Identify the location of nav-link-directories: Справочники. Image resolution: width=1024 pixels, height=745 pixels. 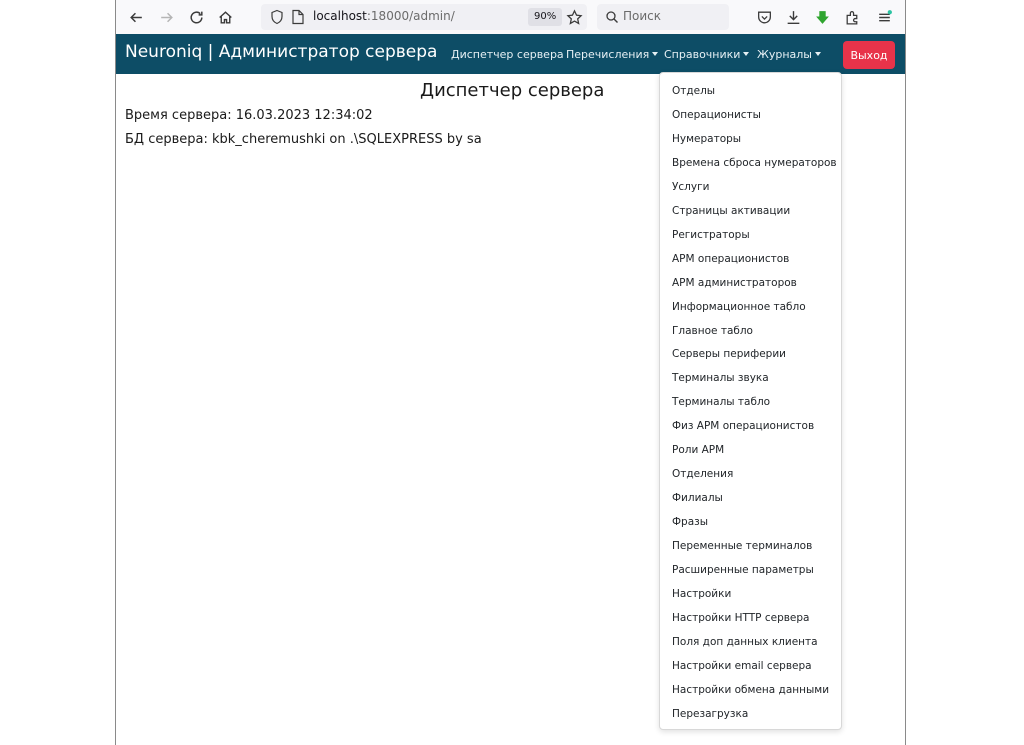
(707, 54).